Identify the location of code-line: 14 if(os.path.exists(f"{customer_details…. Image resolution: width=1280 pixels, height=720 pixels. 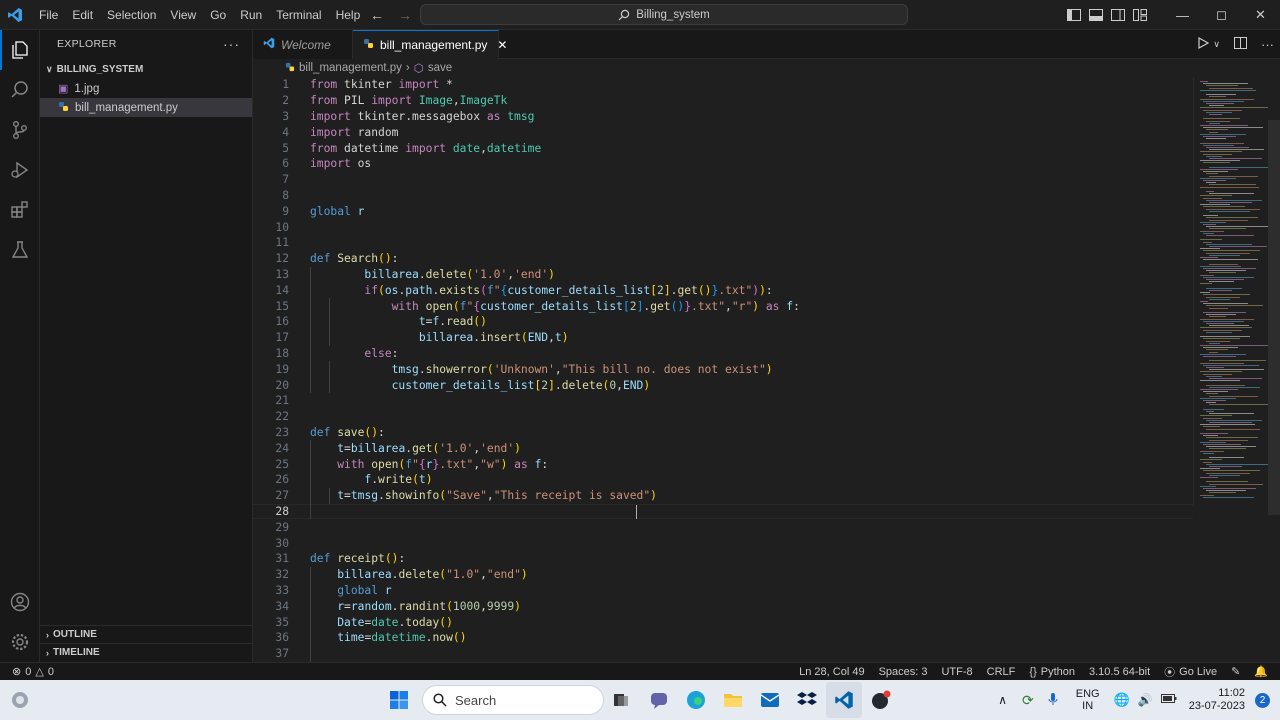
(723, 290).